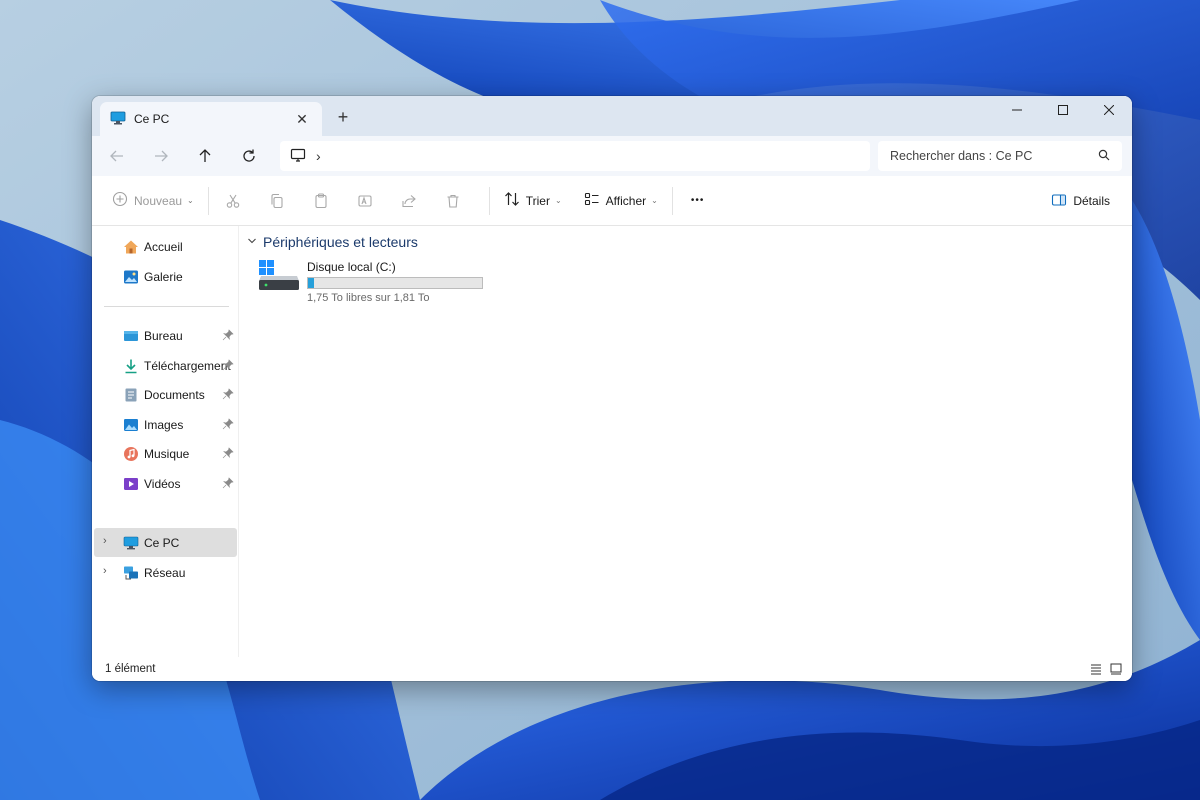  I want to click on sidebar-item-ce-pc: › Ce PC, so click(165, 542).